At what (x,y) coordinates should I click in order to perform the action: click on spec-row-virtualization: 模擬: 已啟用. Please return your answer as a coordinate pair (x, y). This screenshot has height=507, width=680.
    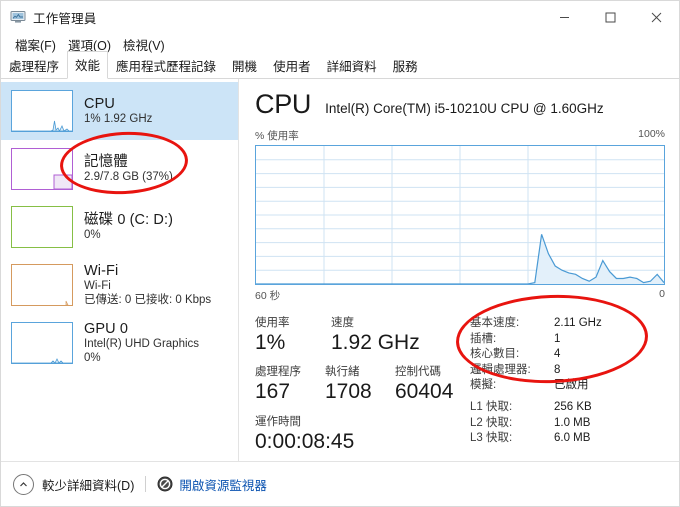
    Looking at the image, I should click on (567, 386).